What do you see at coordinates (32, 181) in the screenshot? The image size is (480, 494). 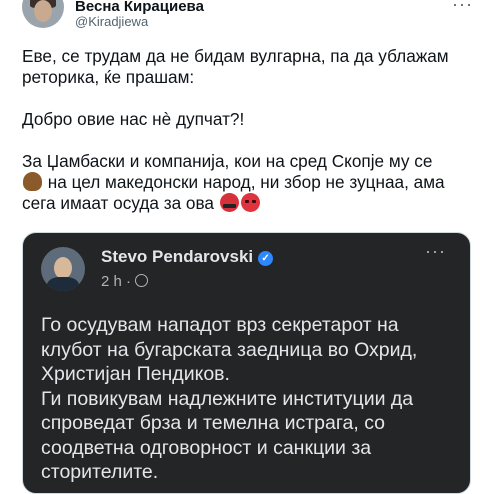 I see `pile-of-poo-icon` at bounding box center [32, 181].